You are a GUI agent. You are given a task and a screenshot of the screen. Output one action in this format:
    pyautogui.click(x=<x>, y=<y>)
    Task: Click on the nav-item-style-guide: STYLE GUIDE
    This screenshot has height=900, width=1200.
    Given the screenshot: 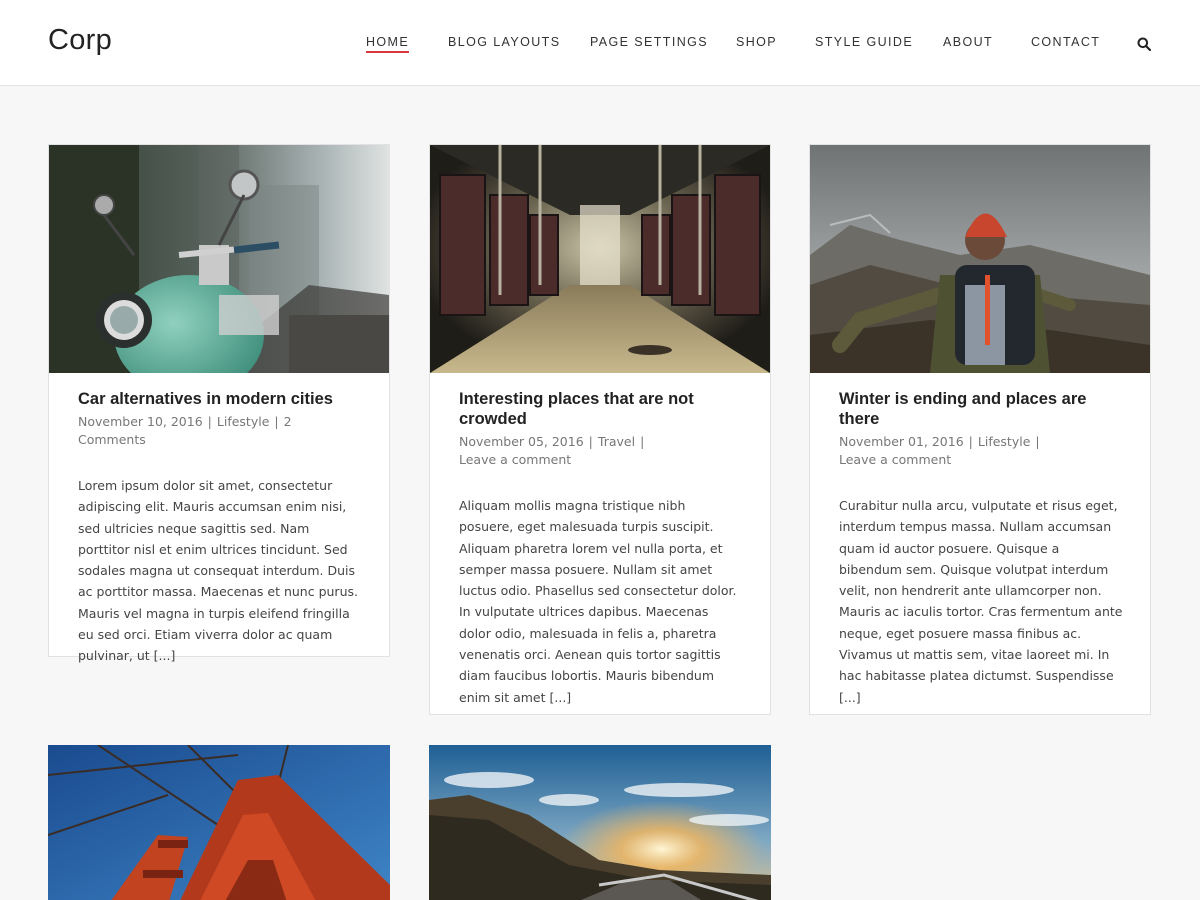 What is the action you would take?
    pyautogui.click(x=864, y=42)
    